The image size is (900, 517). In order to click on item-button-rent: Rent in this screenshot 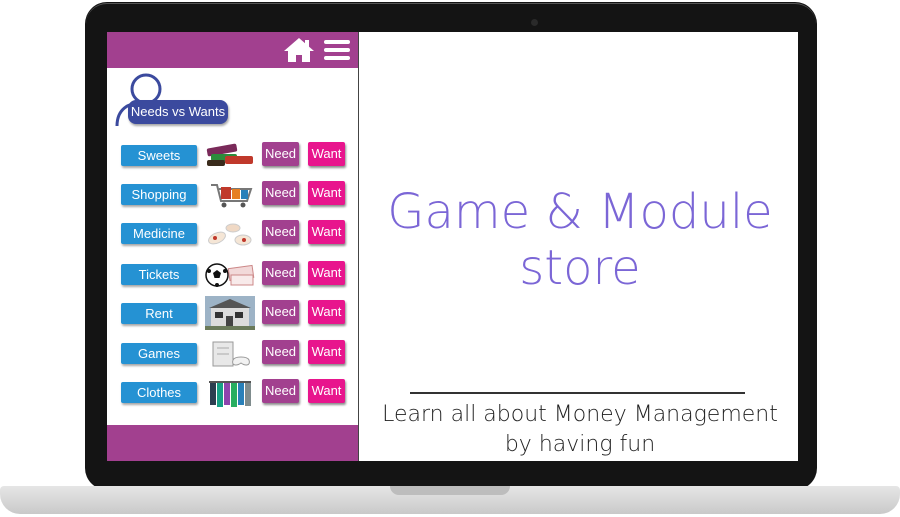, I will do `click(159, 313)`.